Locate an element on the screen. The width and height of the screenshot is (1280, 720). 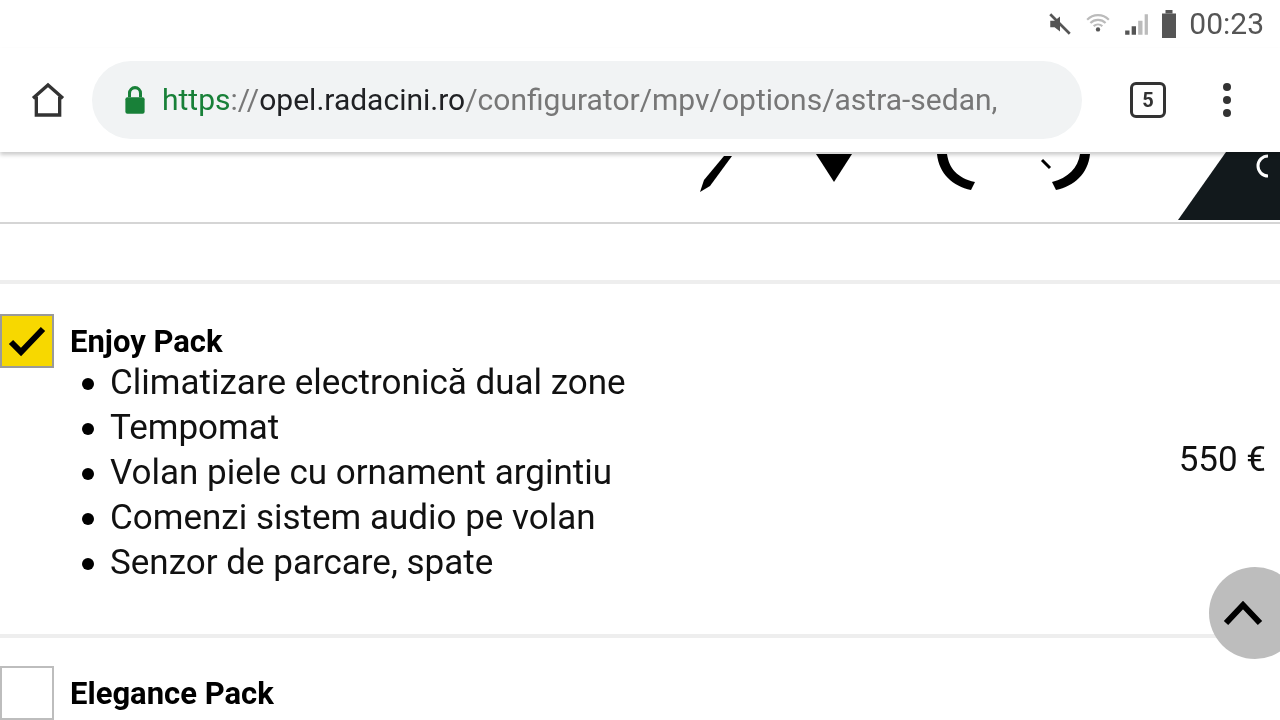
pack-price: 550 € is located at coordinates (1222, 459).